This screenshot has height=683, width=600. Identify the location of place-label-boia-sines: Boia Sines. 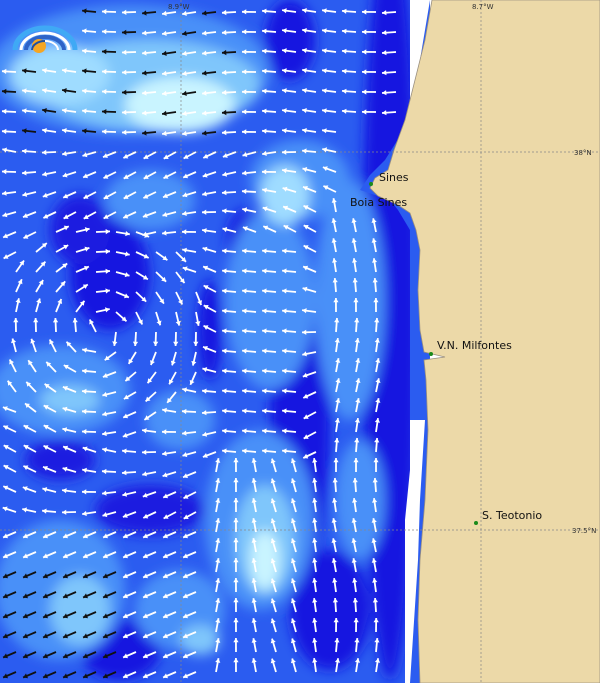
(378, 202).